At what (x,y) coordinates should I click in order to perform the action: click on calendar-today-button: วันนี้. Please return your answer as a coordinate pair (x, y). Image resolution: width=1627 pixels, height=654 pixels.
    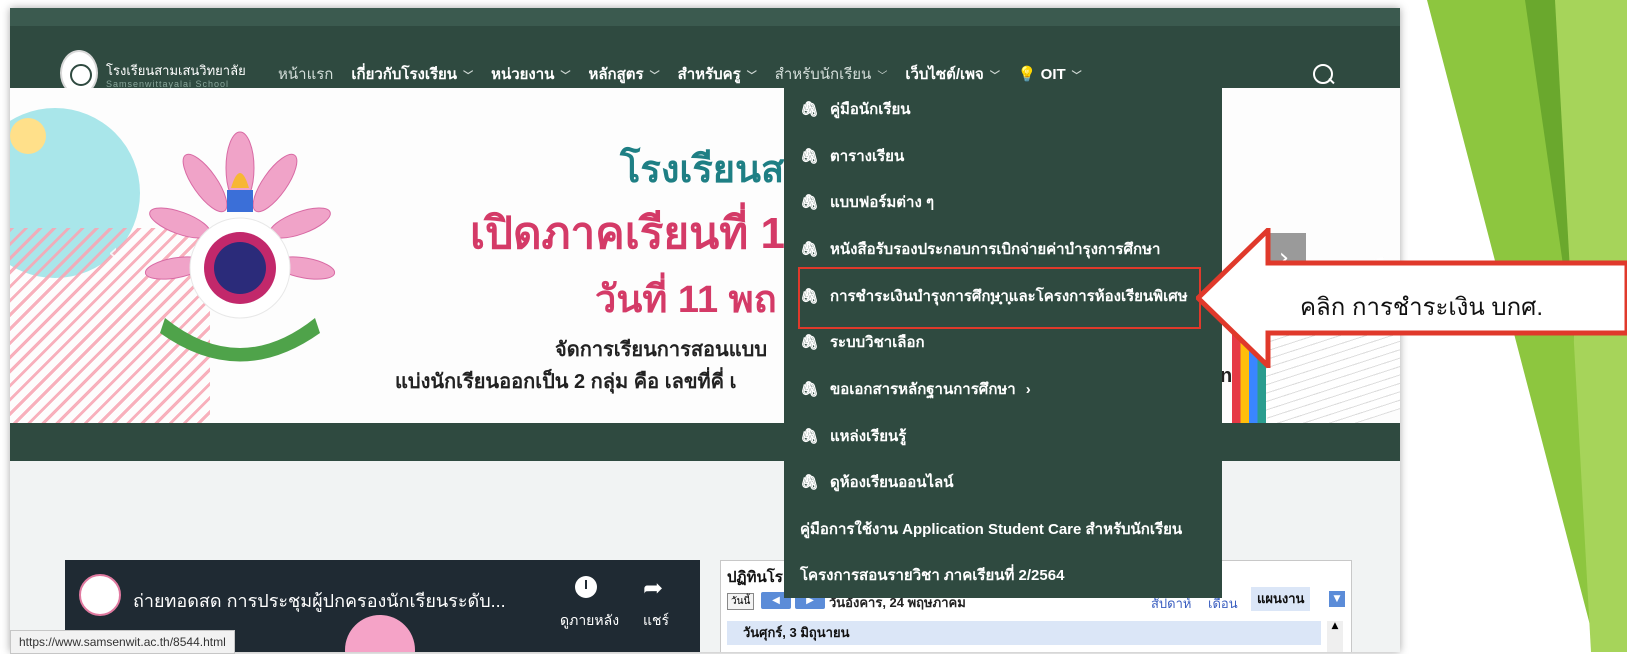
    Looking at the image, I should click on (741, 601).